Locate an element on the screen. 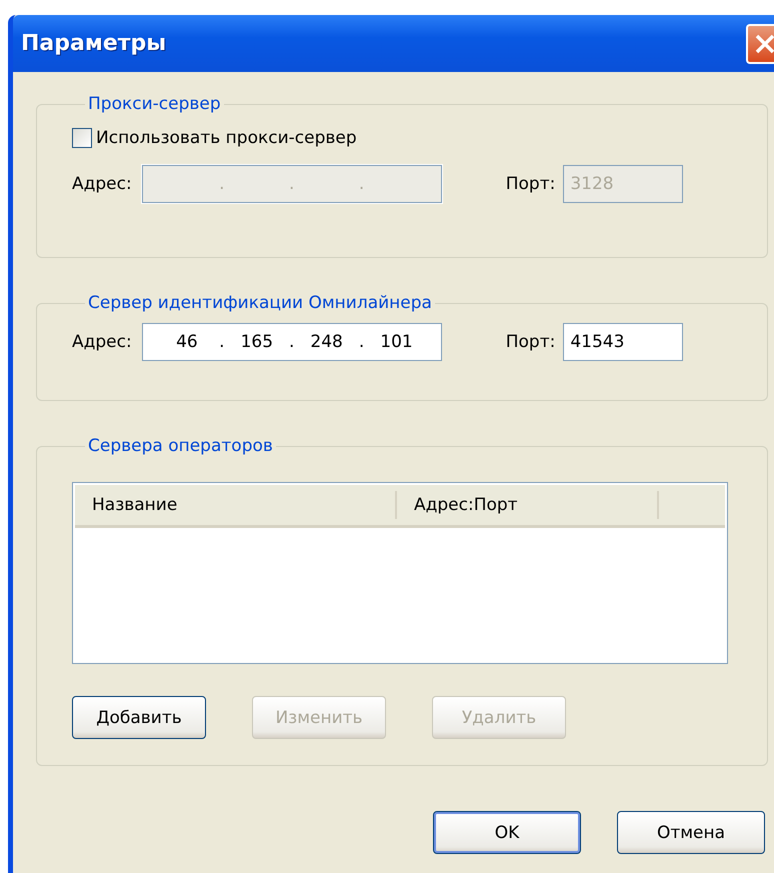  ip-address-field: 46 . 165 . 248 . 101 is located at coordinates (292, 342).